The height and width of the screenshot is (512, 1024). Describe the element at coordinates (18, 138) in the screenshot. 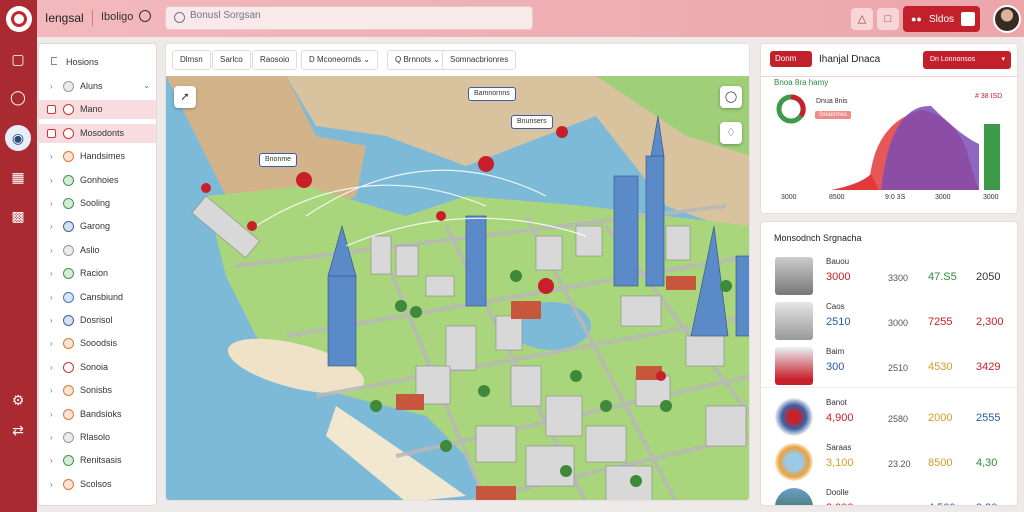

I see `globe-icon: ◉` at that location.